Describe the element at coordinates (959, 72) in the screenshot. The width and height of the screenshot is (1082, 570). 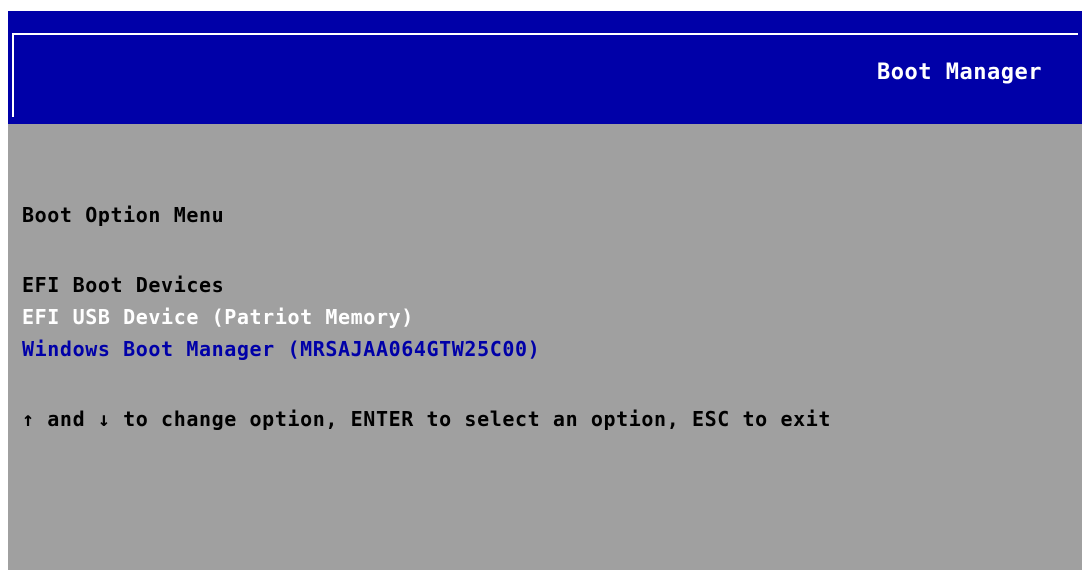
I see `page-title: Boot Manager` at that location.